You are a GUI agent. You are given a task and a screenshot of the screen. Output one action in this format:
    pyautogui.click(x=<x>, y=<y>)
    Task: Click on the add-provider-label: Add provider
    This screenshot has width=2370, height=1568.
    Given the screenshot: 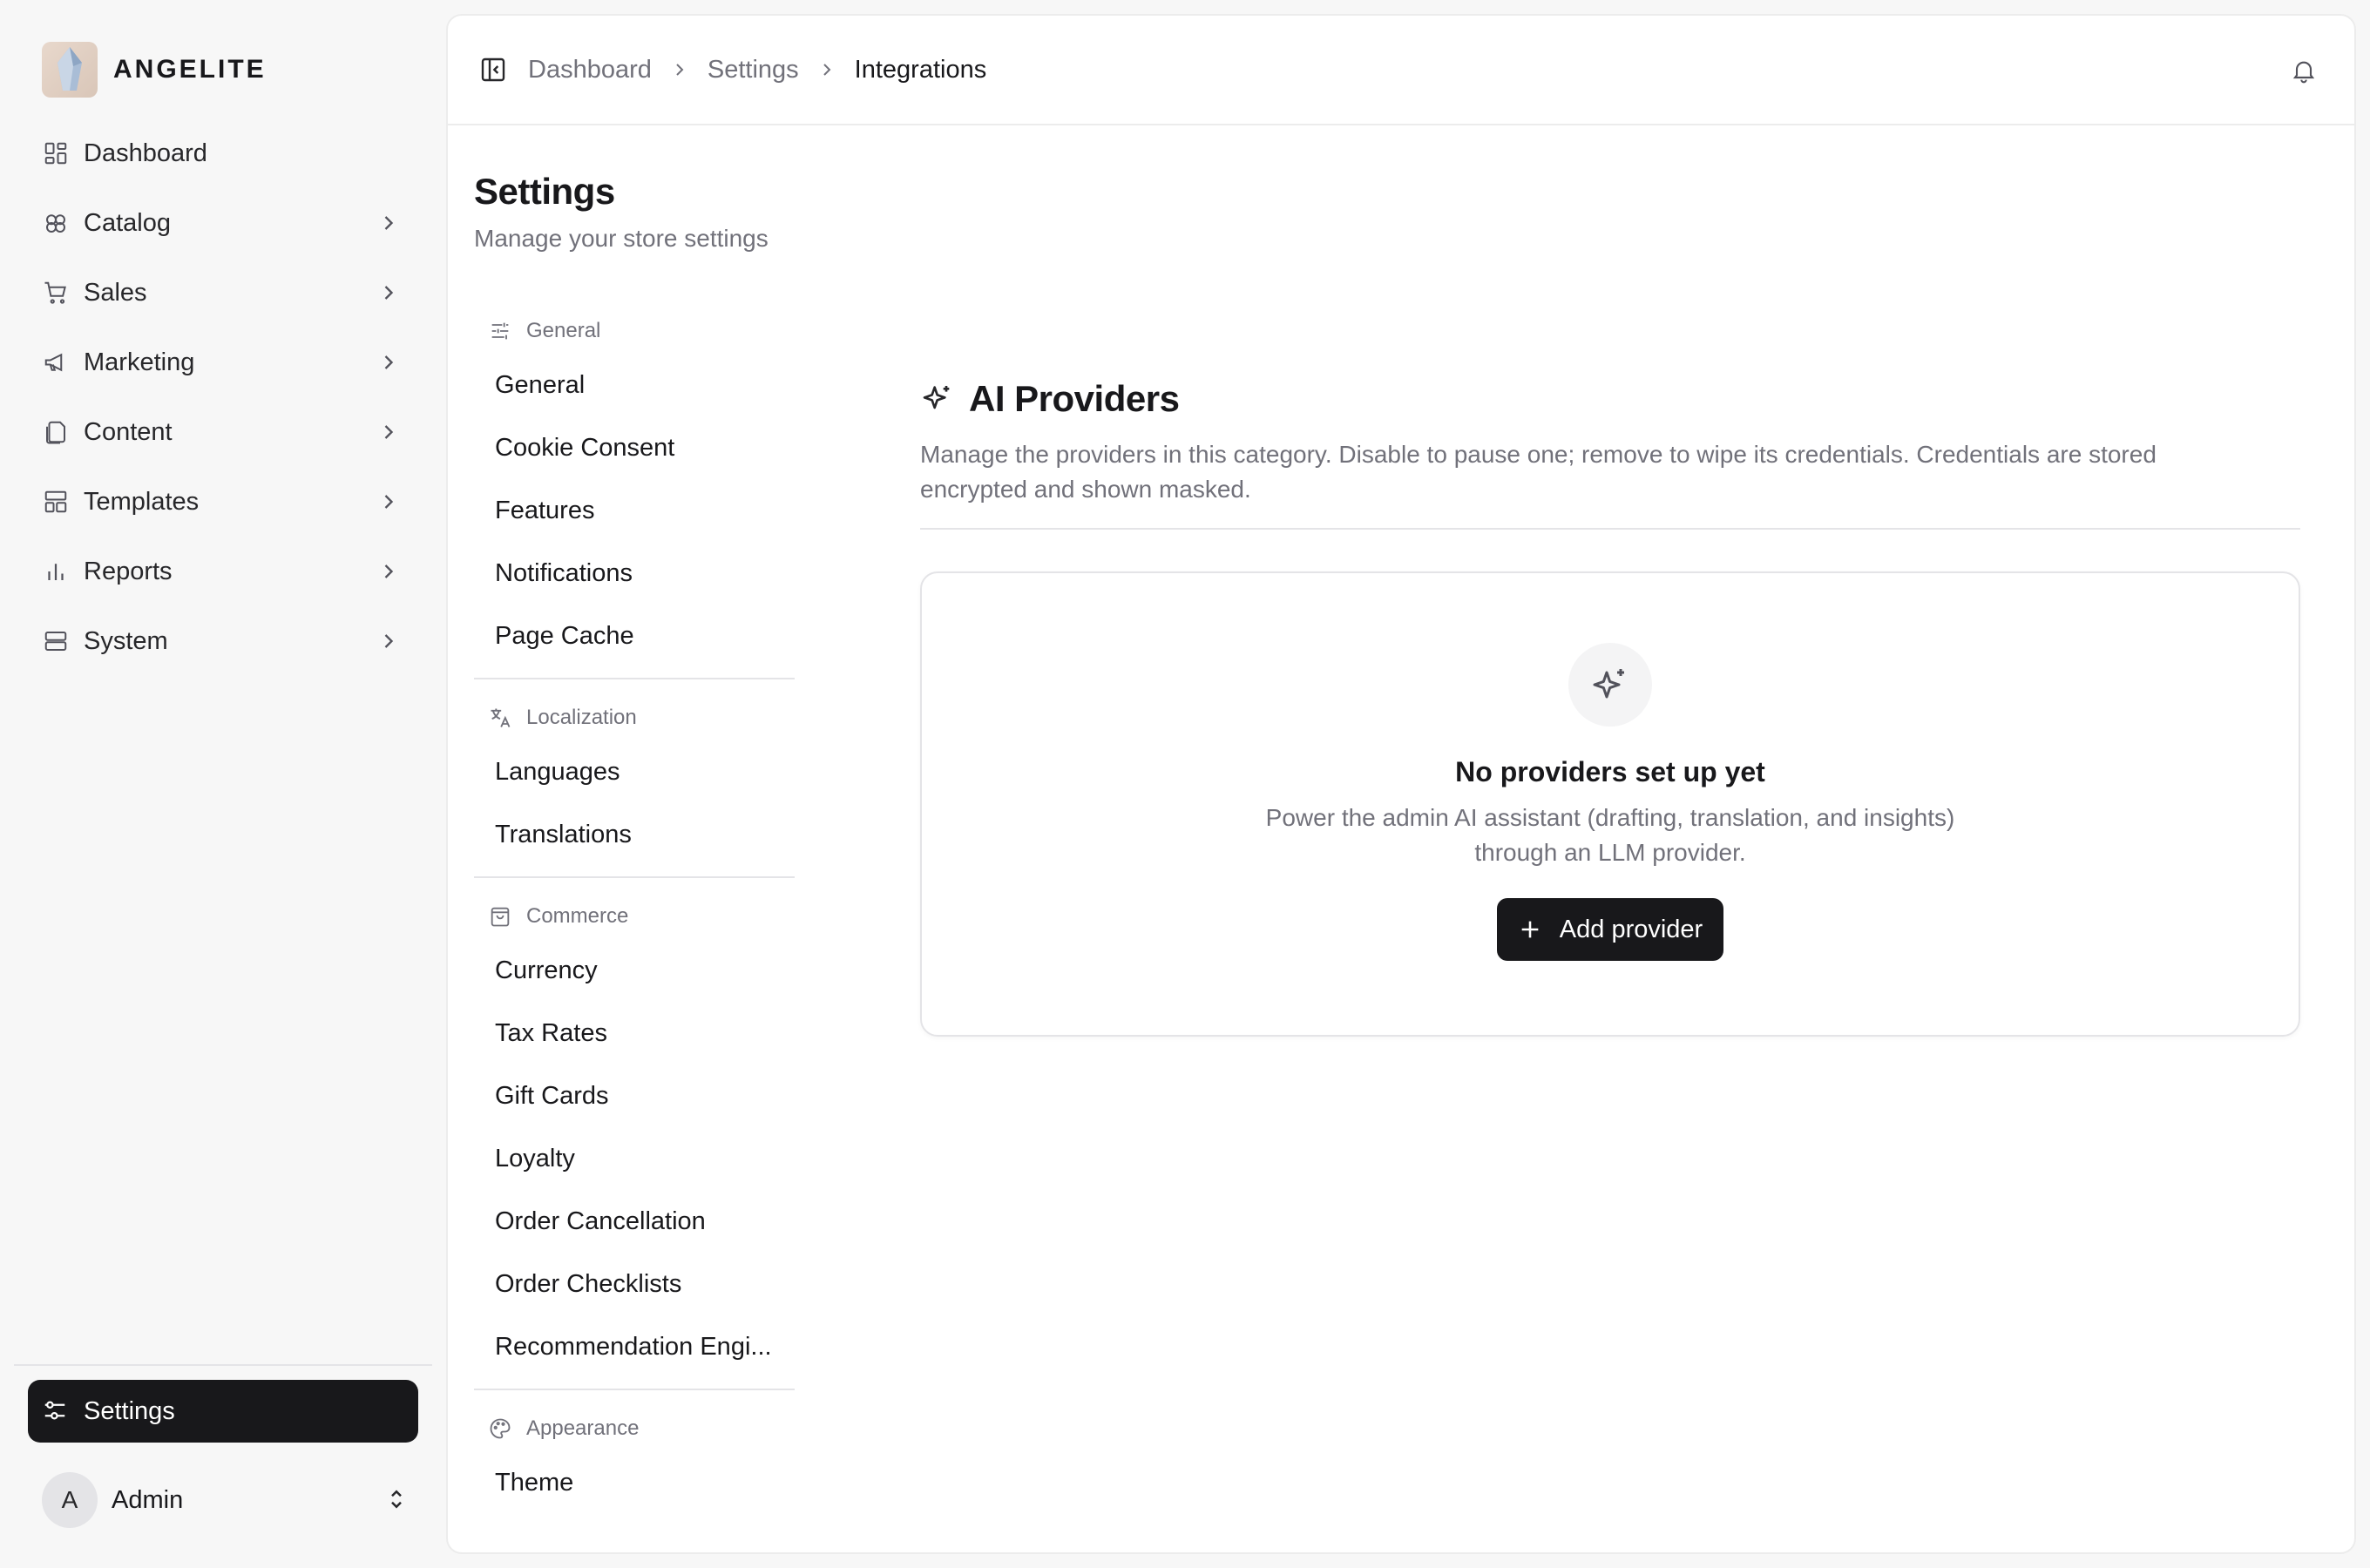 What is the action you would take?
    pyautogui.click(x=1631, y=929)
    